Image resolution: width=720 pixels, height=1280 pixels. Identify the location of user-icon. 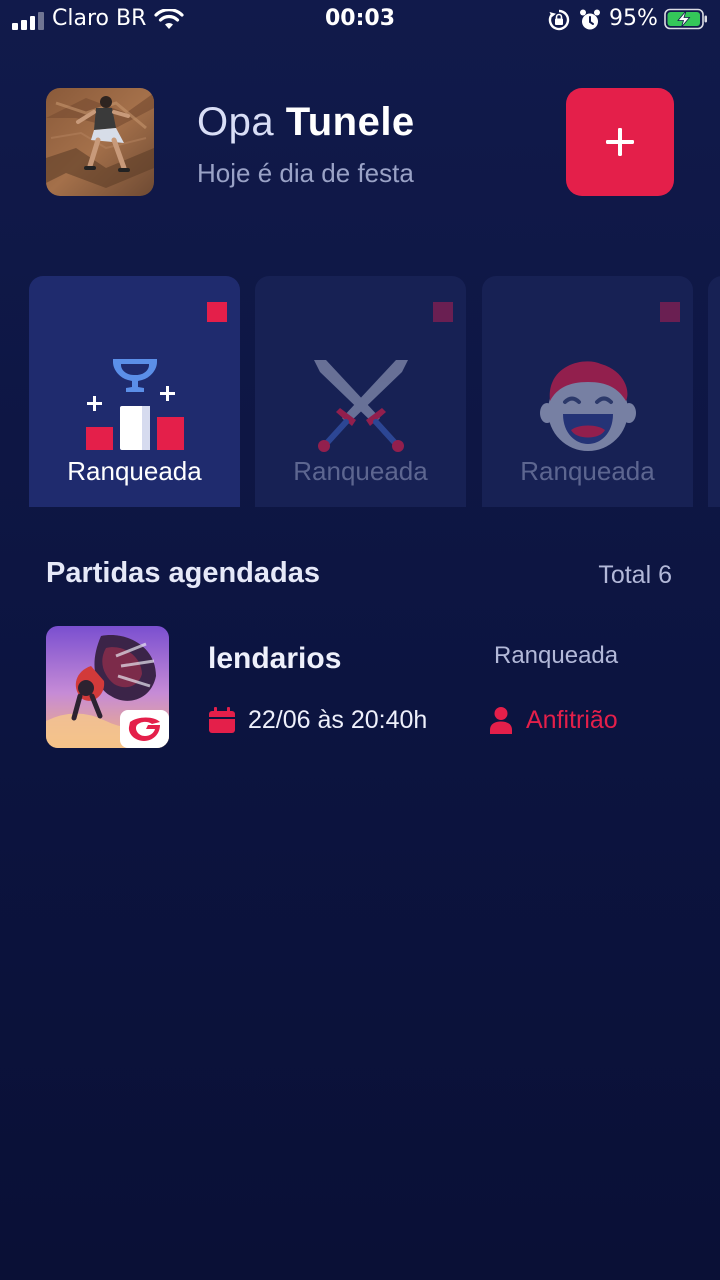
(501, 720).